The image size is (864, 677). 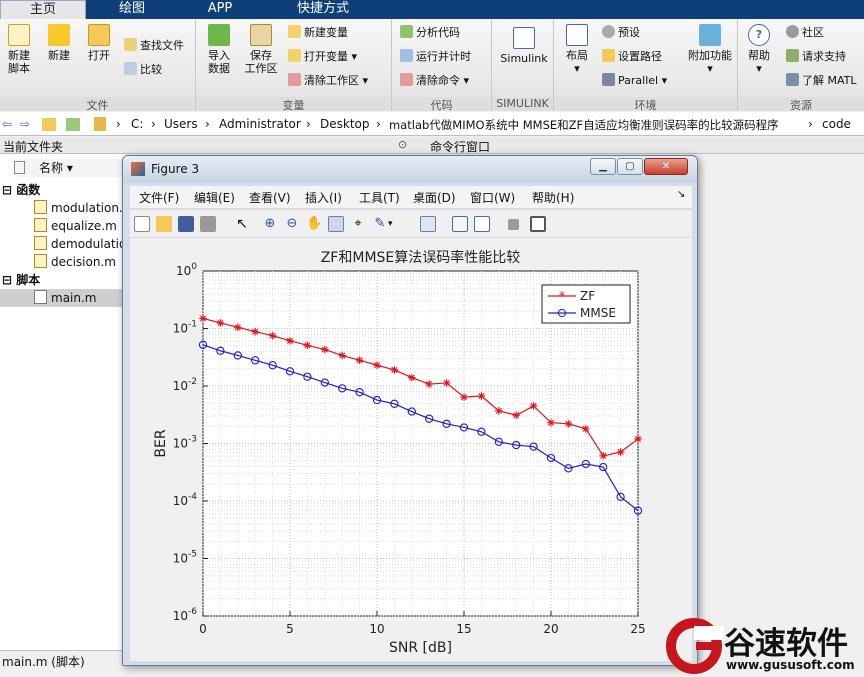 I want to click on up-folder-icon, so click(x=49, y=124).